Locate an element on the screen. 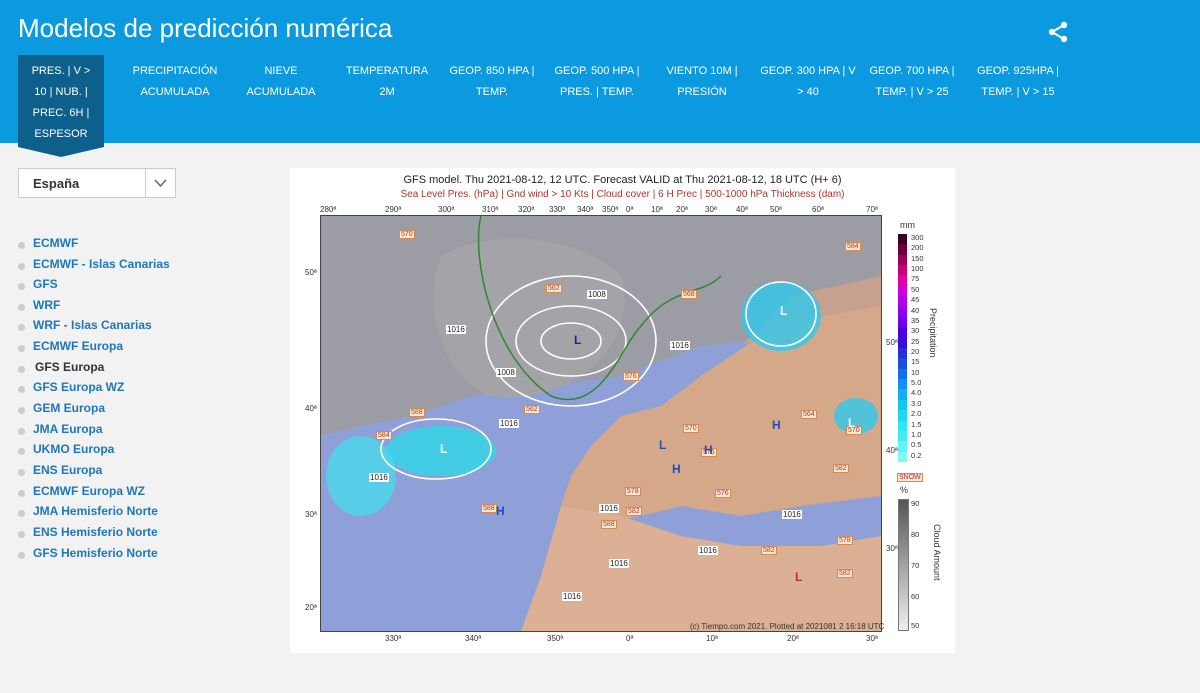  precip-bar-label: 0.2 is located at coordinates (916, 455).